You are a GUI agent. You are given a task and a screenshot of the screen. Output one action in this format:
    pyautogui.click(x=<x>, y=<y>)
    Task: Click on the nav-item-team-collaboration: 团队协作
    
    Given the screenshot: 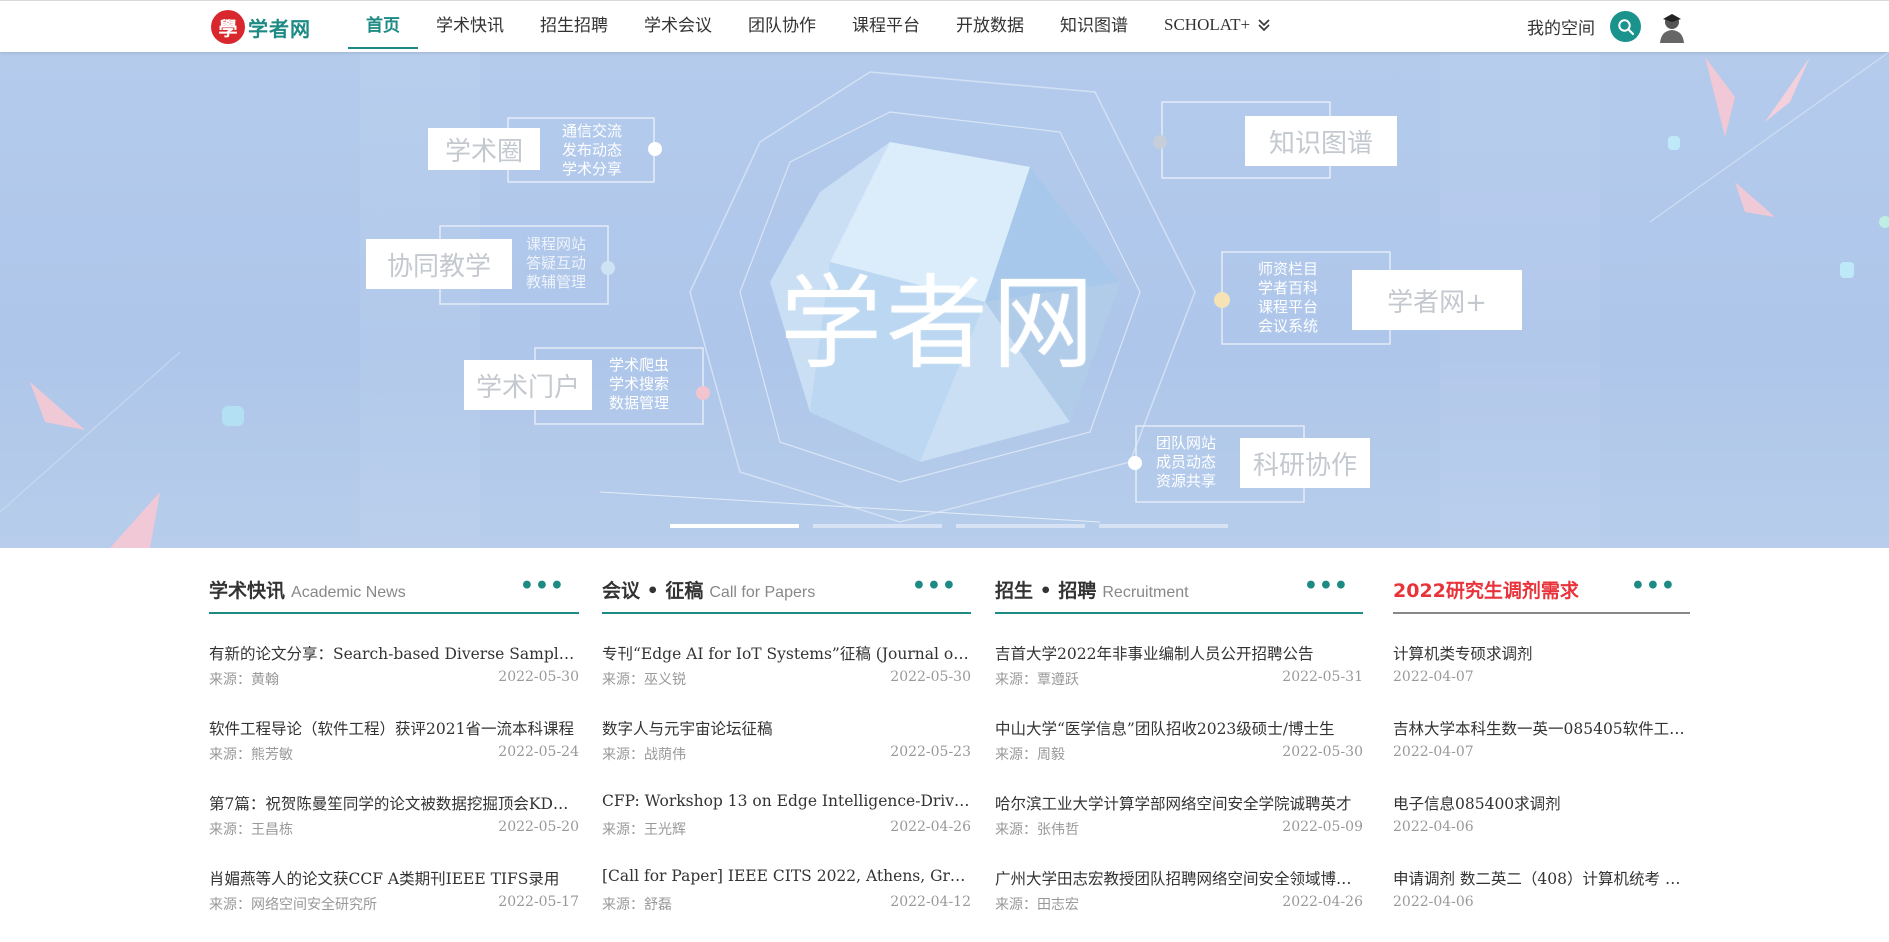 What is the action you would take?
    pyautogui.click(x=782, y=25)
    